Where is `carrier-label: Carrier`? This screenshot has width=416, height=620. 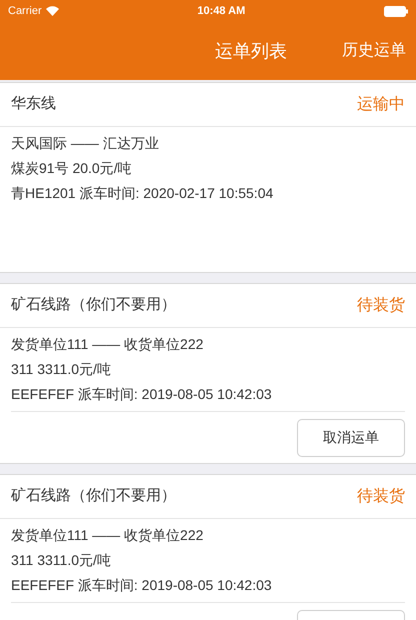 carrier-label: Carrier is located at coordinates (25, 11).